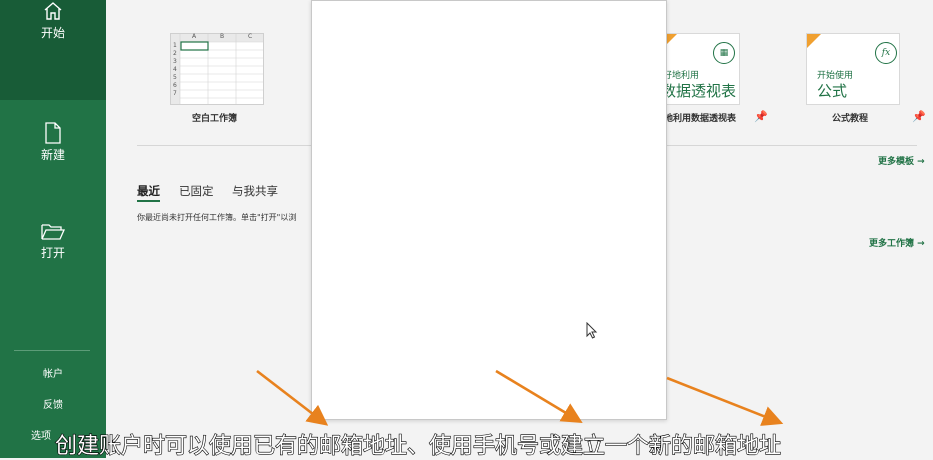 This screenshot has height=460, width=933. What do you see at coordinates (418, 446) in the screenshot?
I see `video-subtitle: 创建账户时可以使用已有的邮箱地址、使用手机号或建立一个新的邮箱地址` at bounding box center [418, 446].